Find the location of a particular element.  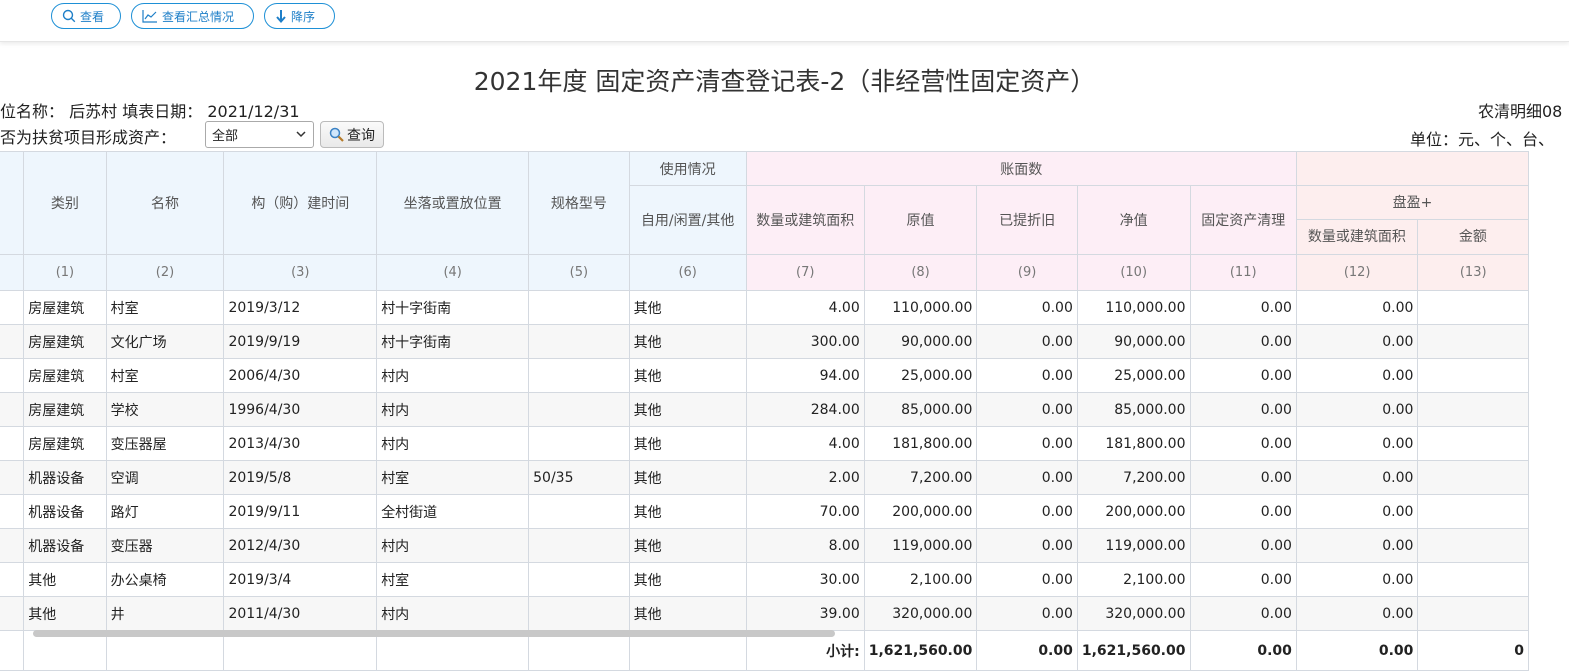

cell-qty: 4.00 is located at coordinates (805, 443).